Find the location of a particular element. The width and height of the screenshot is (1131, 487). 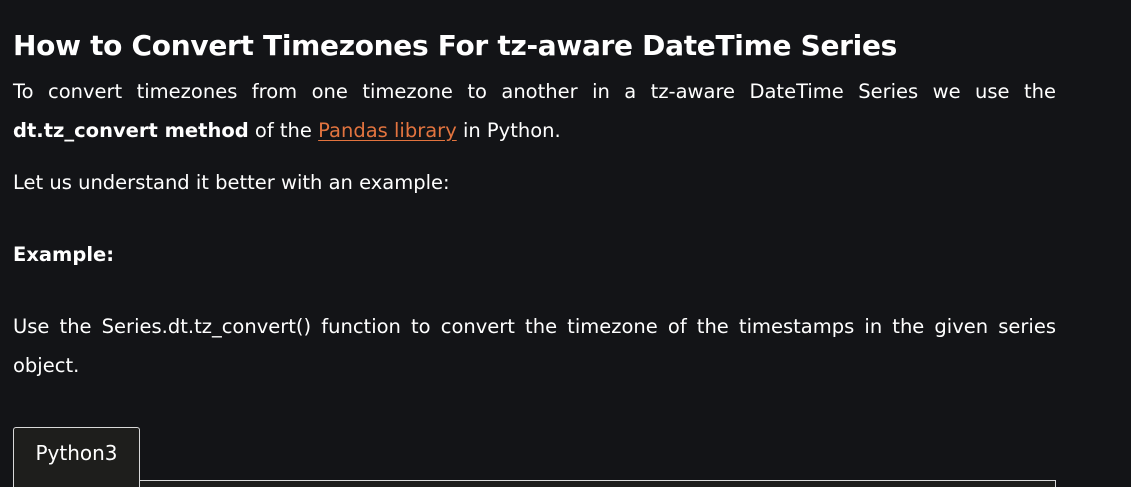

method-name: dt.tz_convert method is located at coordinates (131, 130).